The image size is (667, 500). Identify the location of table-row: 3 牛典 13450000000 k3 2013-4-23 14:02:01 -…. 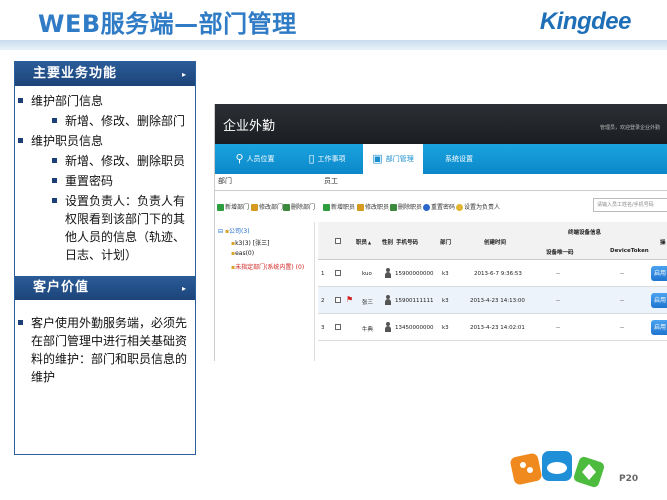
(492, 327).